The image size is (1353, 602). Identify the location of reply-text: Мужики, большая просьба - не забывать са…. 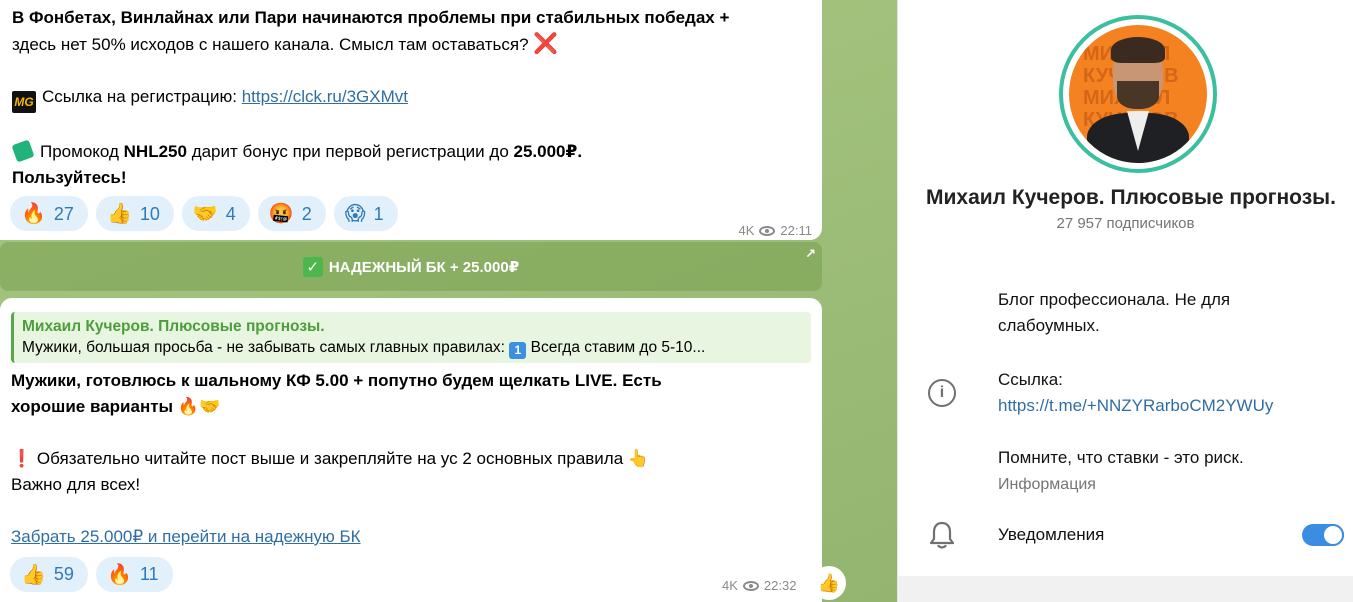
(364, 349).